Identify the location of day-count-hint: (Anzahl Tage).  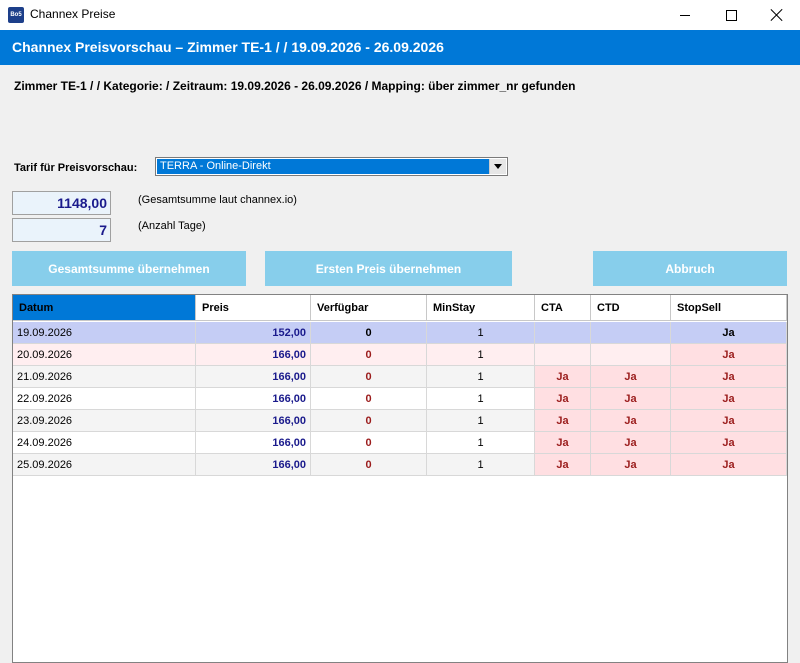
(172, 226).